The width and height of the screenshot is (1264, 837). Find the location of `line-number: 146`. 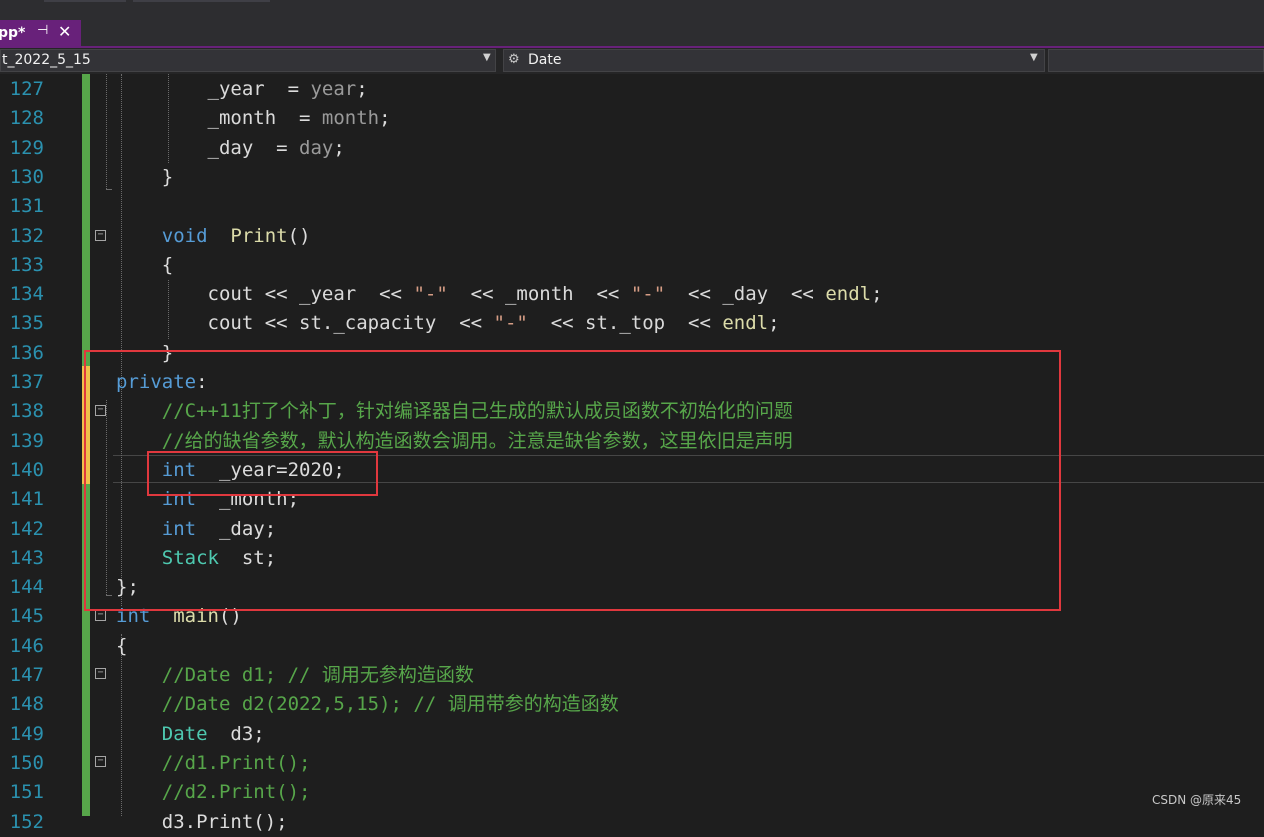

line-number: 146 is located at coordinates (26, 645).